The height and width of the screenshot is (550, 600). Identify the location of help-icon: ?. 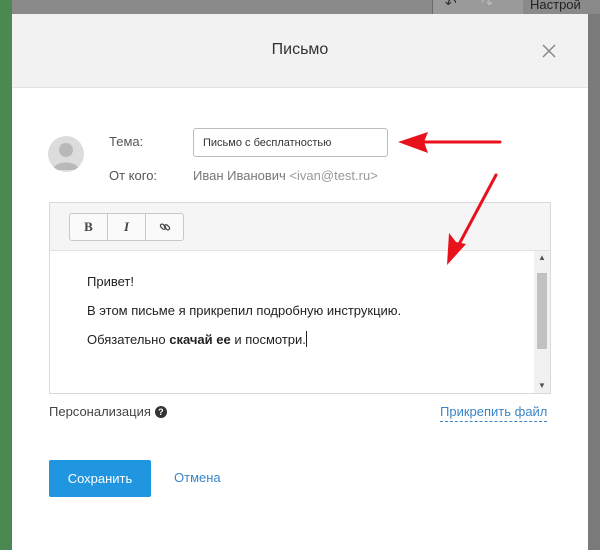
(160, 411).